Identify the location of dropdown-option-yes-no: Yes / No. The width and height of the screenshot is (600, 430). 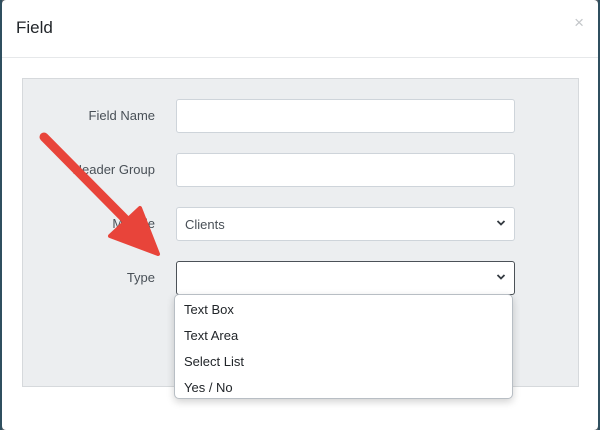
(343, 388).